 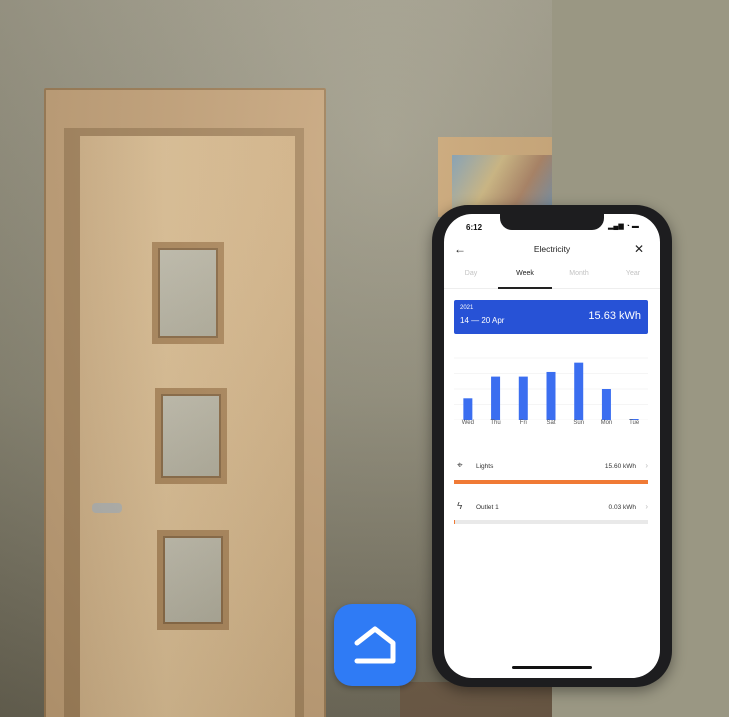 I want to click on chart-bar-sat, so click(x=551, y=395).